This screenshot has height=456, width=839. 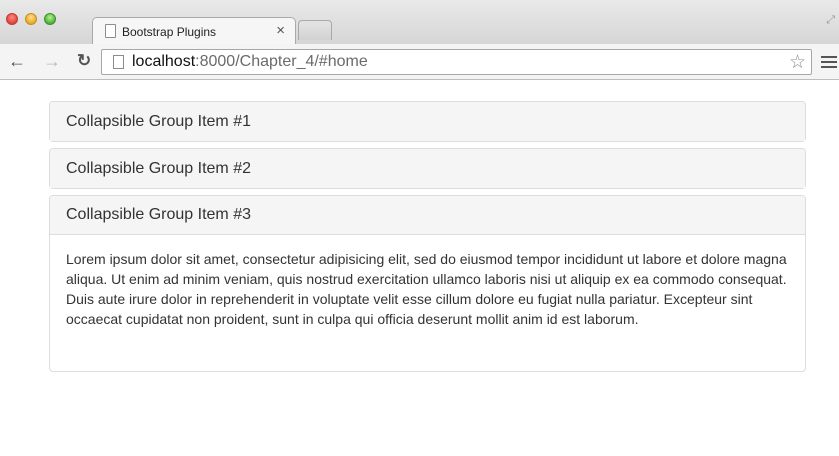 I want to click on url-host: localhost, so click(x=164, y=61).